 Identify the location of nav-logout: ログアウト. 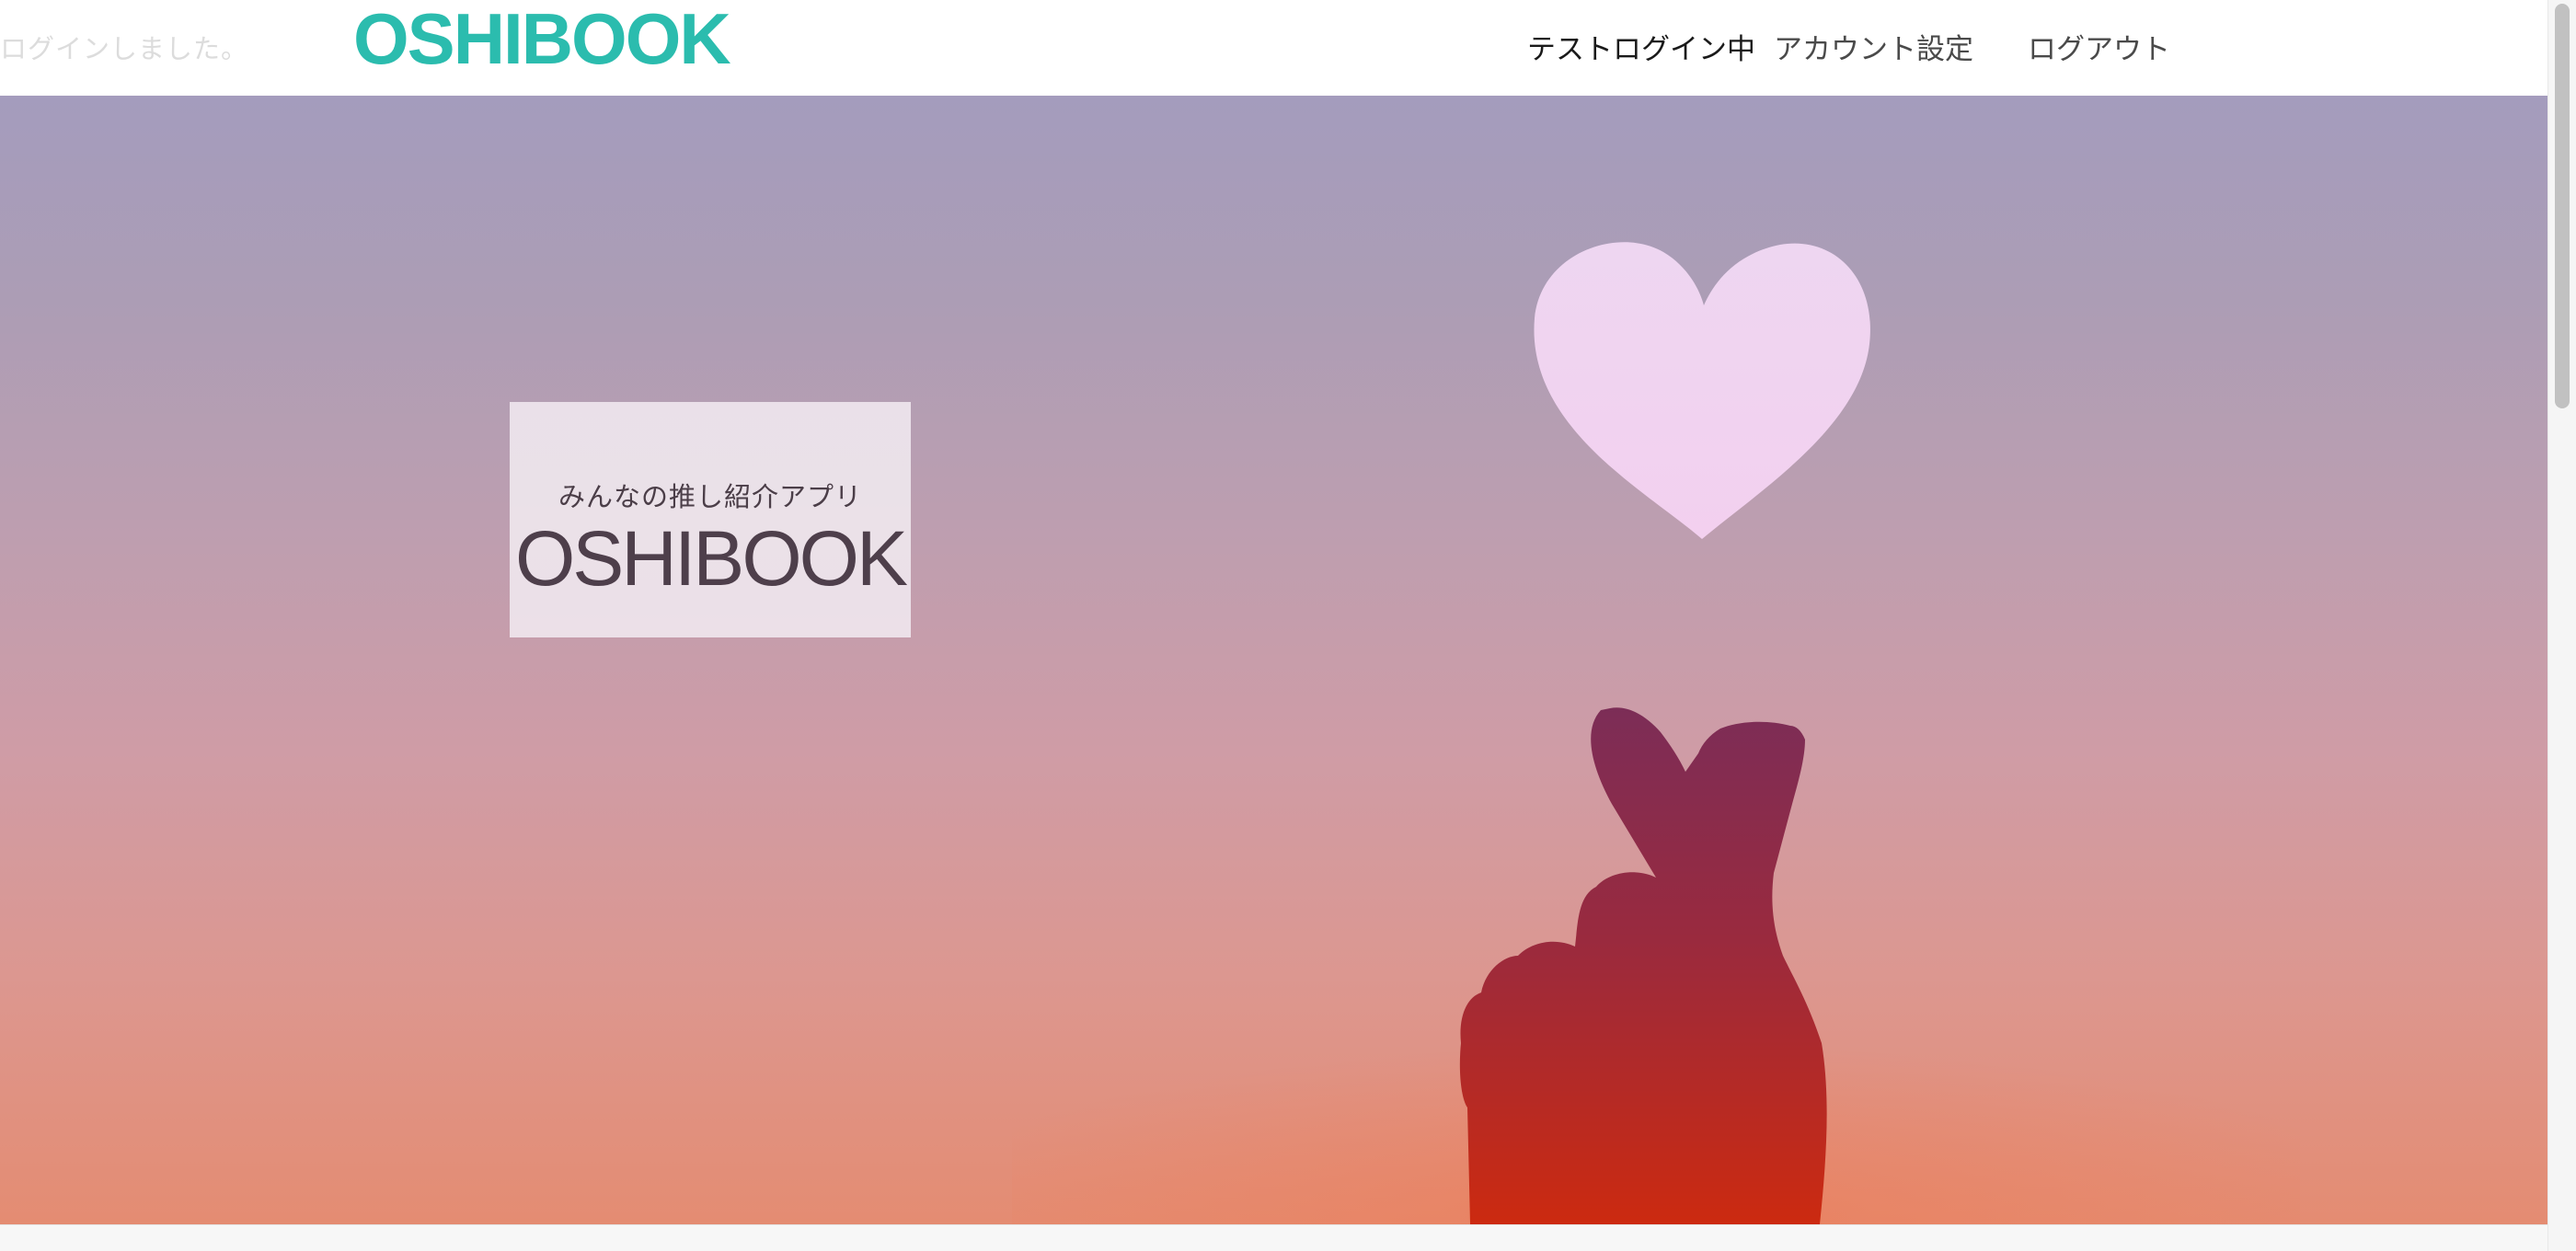
(2099, 46).